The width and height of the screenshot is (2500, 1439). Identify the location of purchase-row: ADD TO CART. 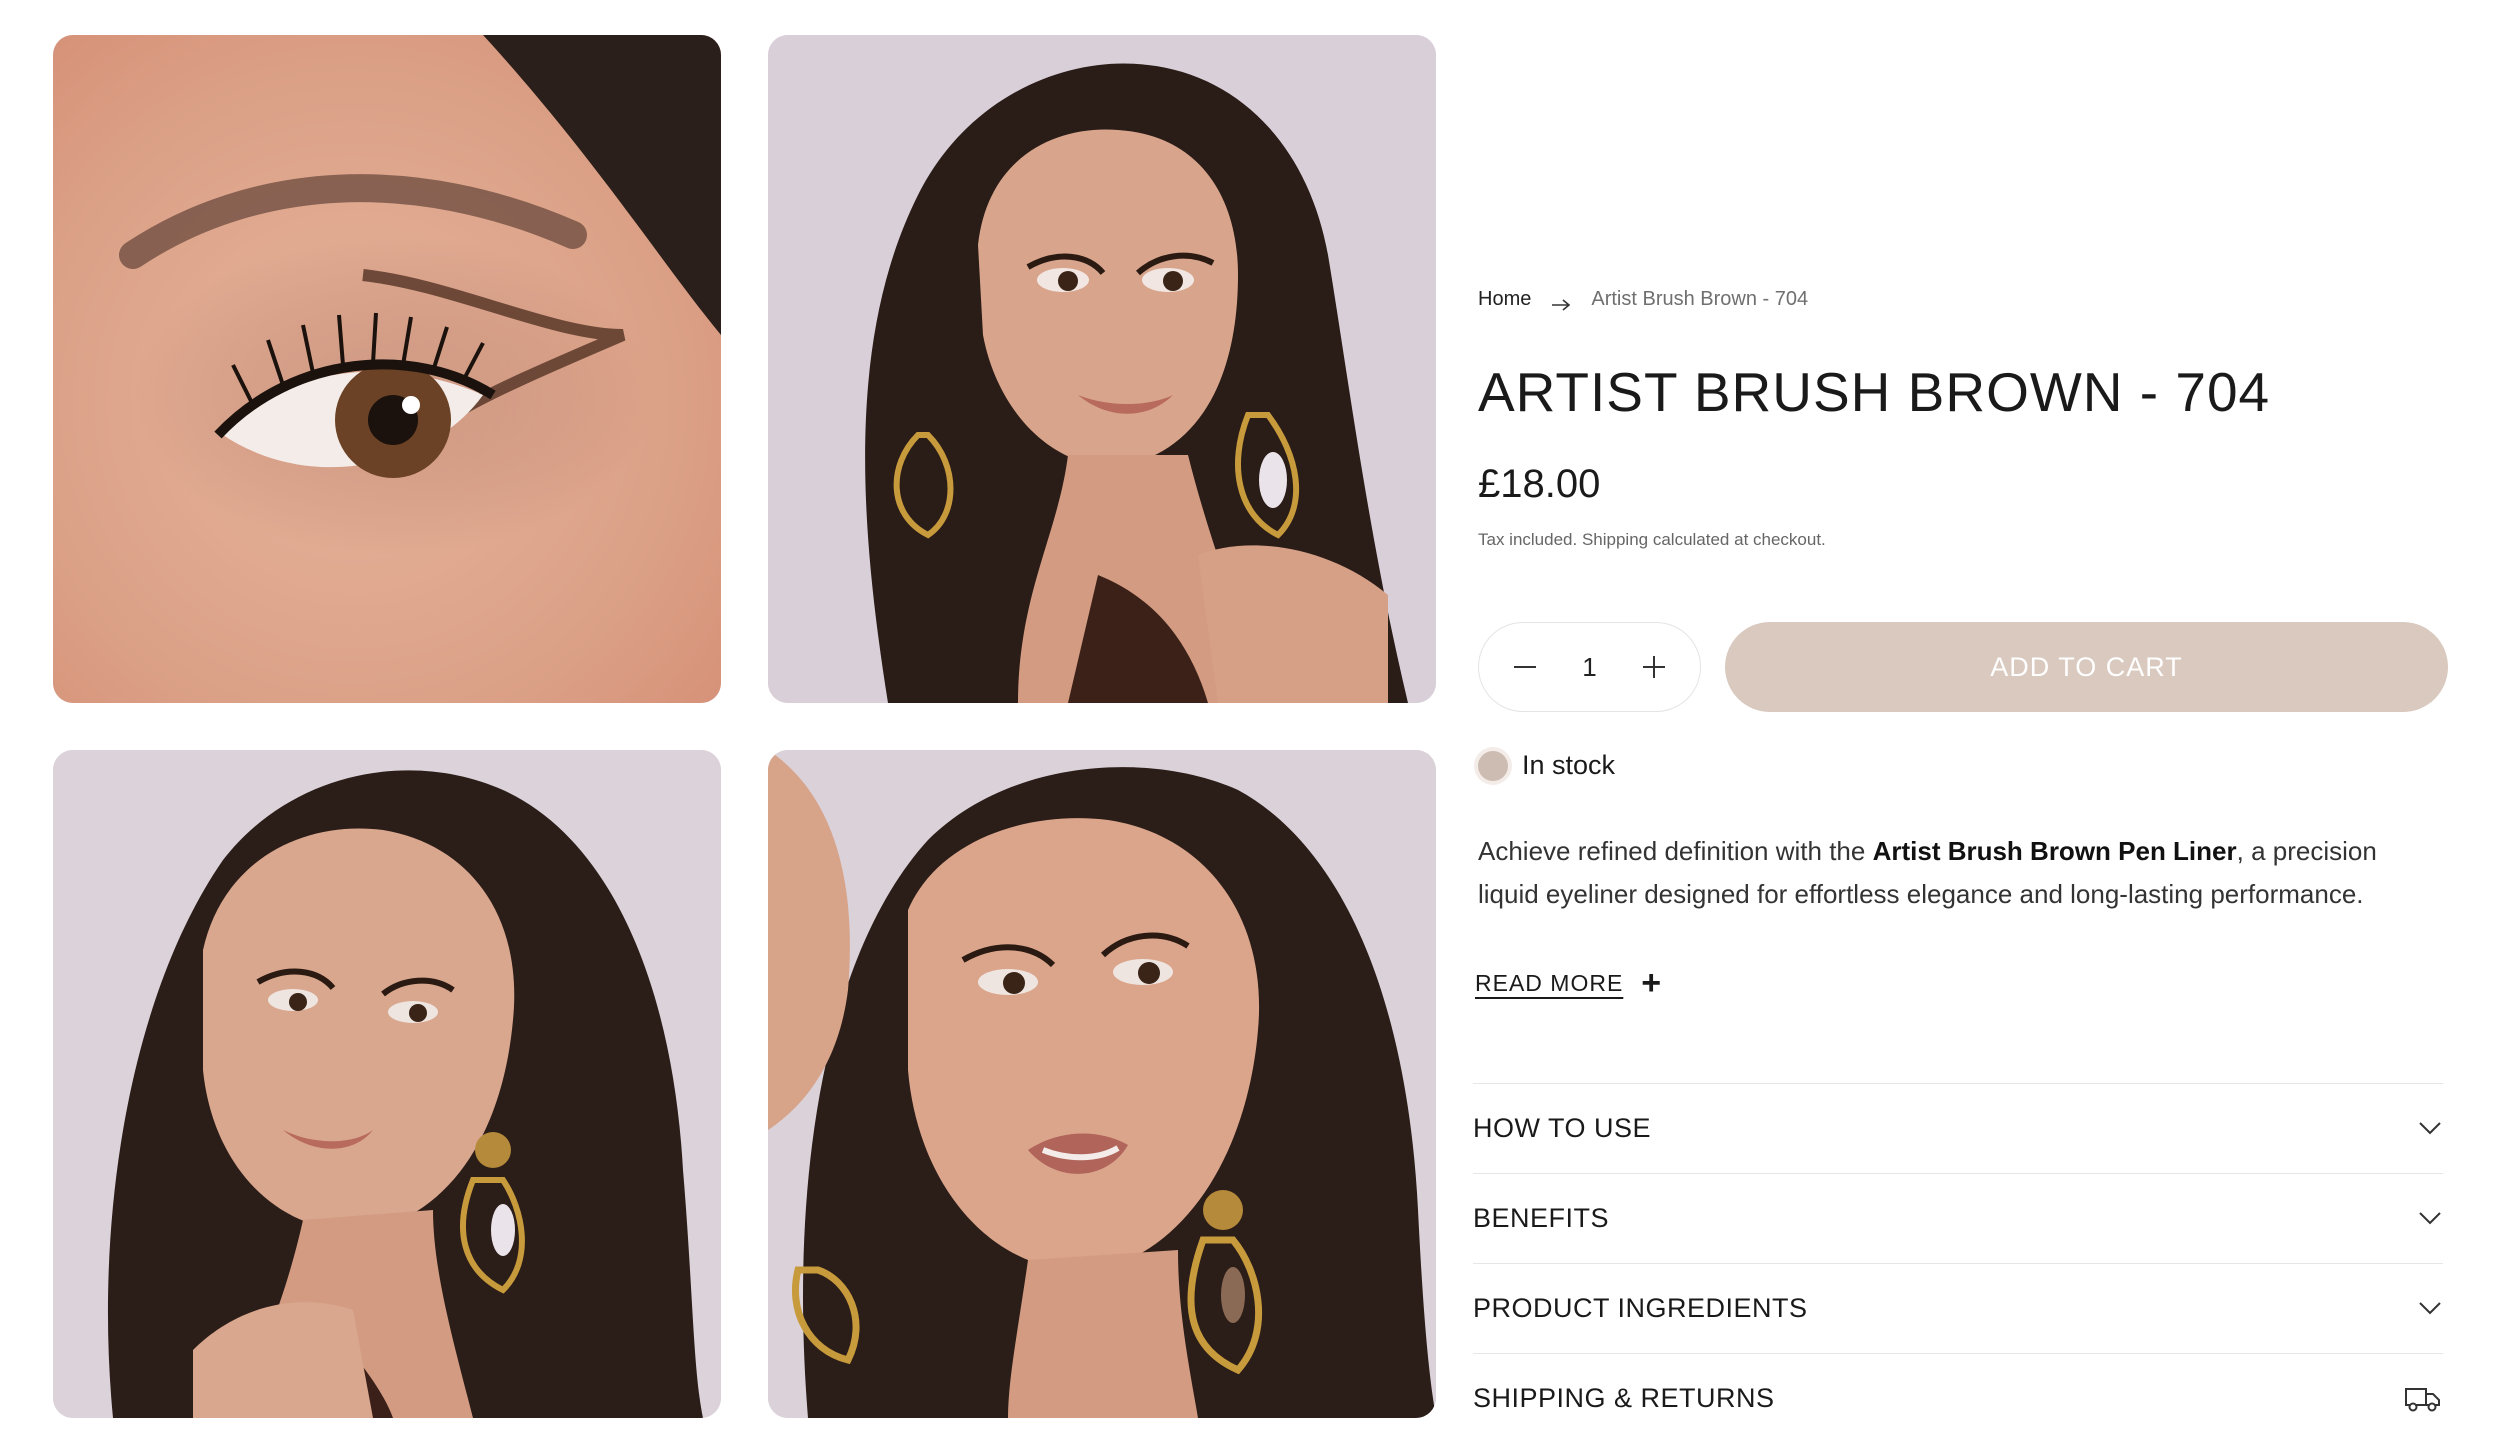
(1963, 667).